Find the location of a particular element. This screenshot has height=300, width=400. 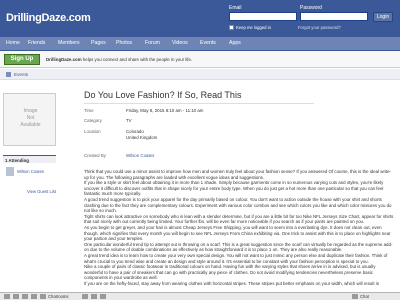

nav-members: Members is located at coordinates (69, 43).